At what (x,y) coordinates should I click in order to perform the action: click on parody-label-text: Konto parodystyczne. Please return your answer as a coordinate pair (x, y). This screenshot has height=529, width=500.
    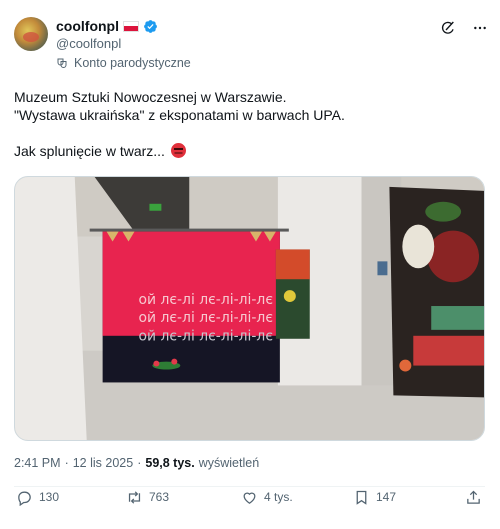
    Looking at the image, I should click on (132, 63).